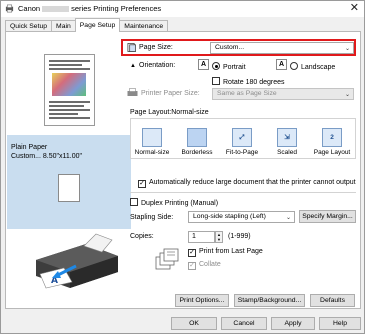 The image size is (365, 334). What do you see at coordinates (170, 93) in the screenshot?
I see `printer-paper-size-label: Printer Paper Size:` at bounding box center [170, 93].